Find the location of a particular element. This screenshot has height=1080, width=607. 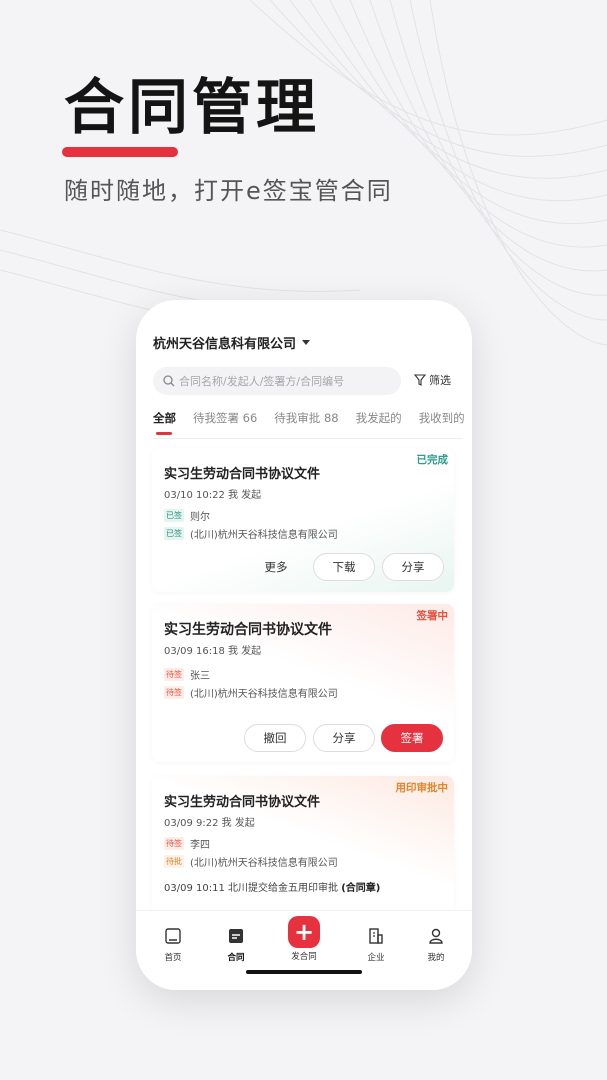

tab-home: 首页 is located at coordinates (173, 945).